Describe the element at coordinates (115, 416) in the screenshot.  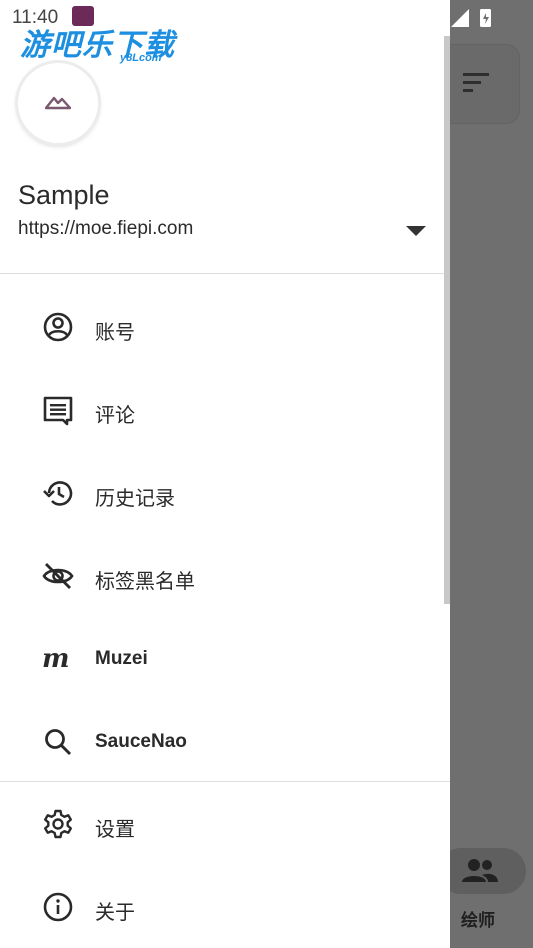
I see `menu-item-label: 评论` at that location.